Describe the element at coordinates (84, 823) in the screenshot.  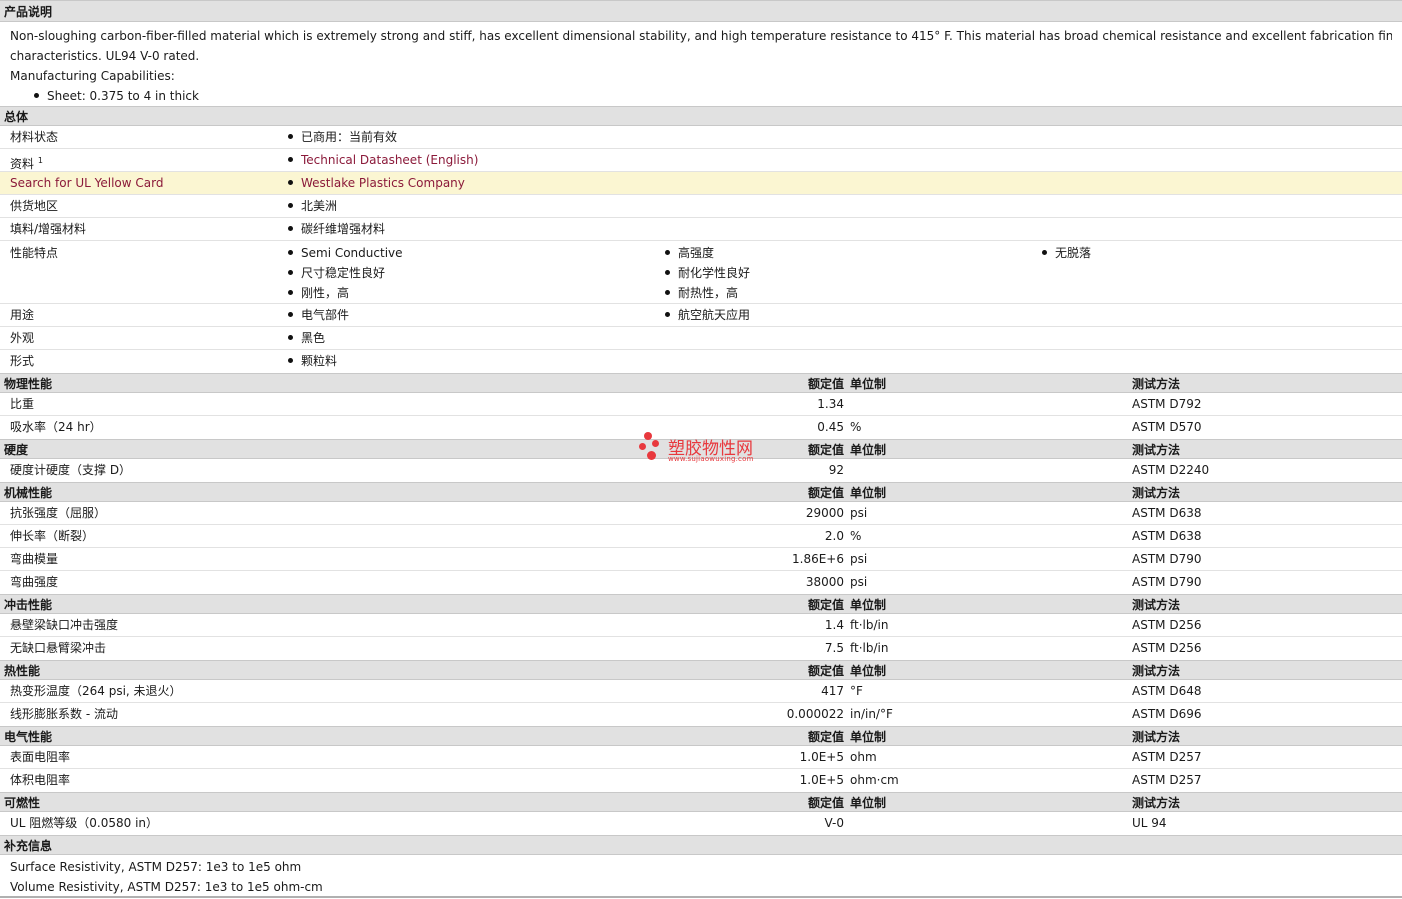
I see `row-label: UL 阻燃等级（0.0580 in）` at that location.